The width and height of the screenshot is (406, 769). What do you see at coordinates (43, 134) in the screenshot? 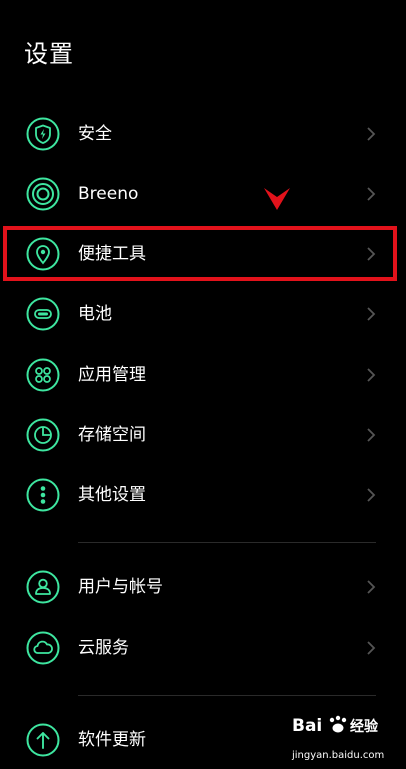
I see `shield-lightning-icon` at bounding box center [43, 134].